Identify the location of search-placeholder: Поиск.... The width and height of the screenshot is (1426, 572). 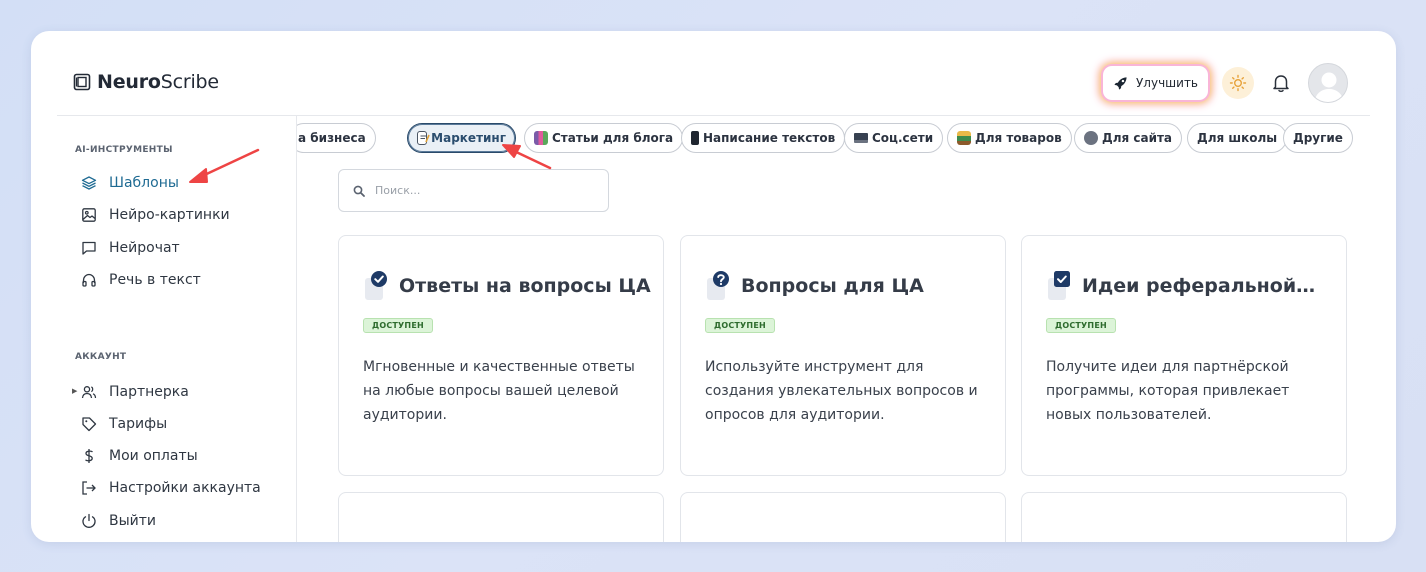
(398, 190).